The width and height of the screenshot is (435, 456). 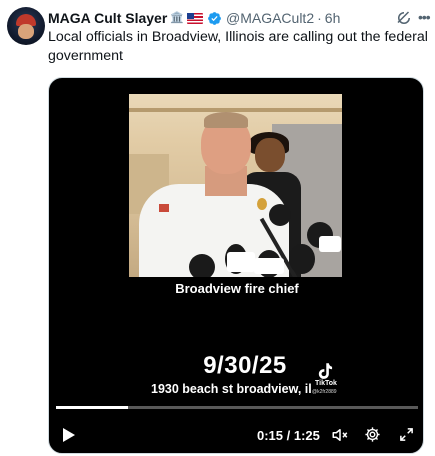 I want to click on author-avatar, so click(x=26, y=26).